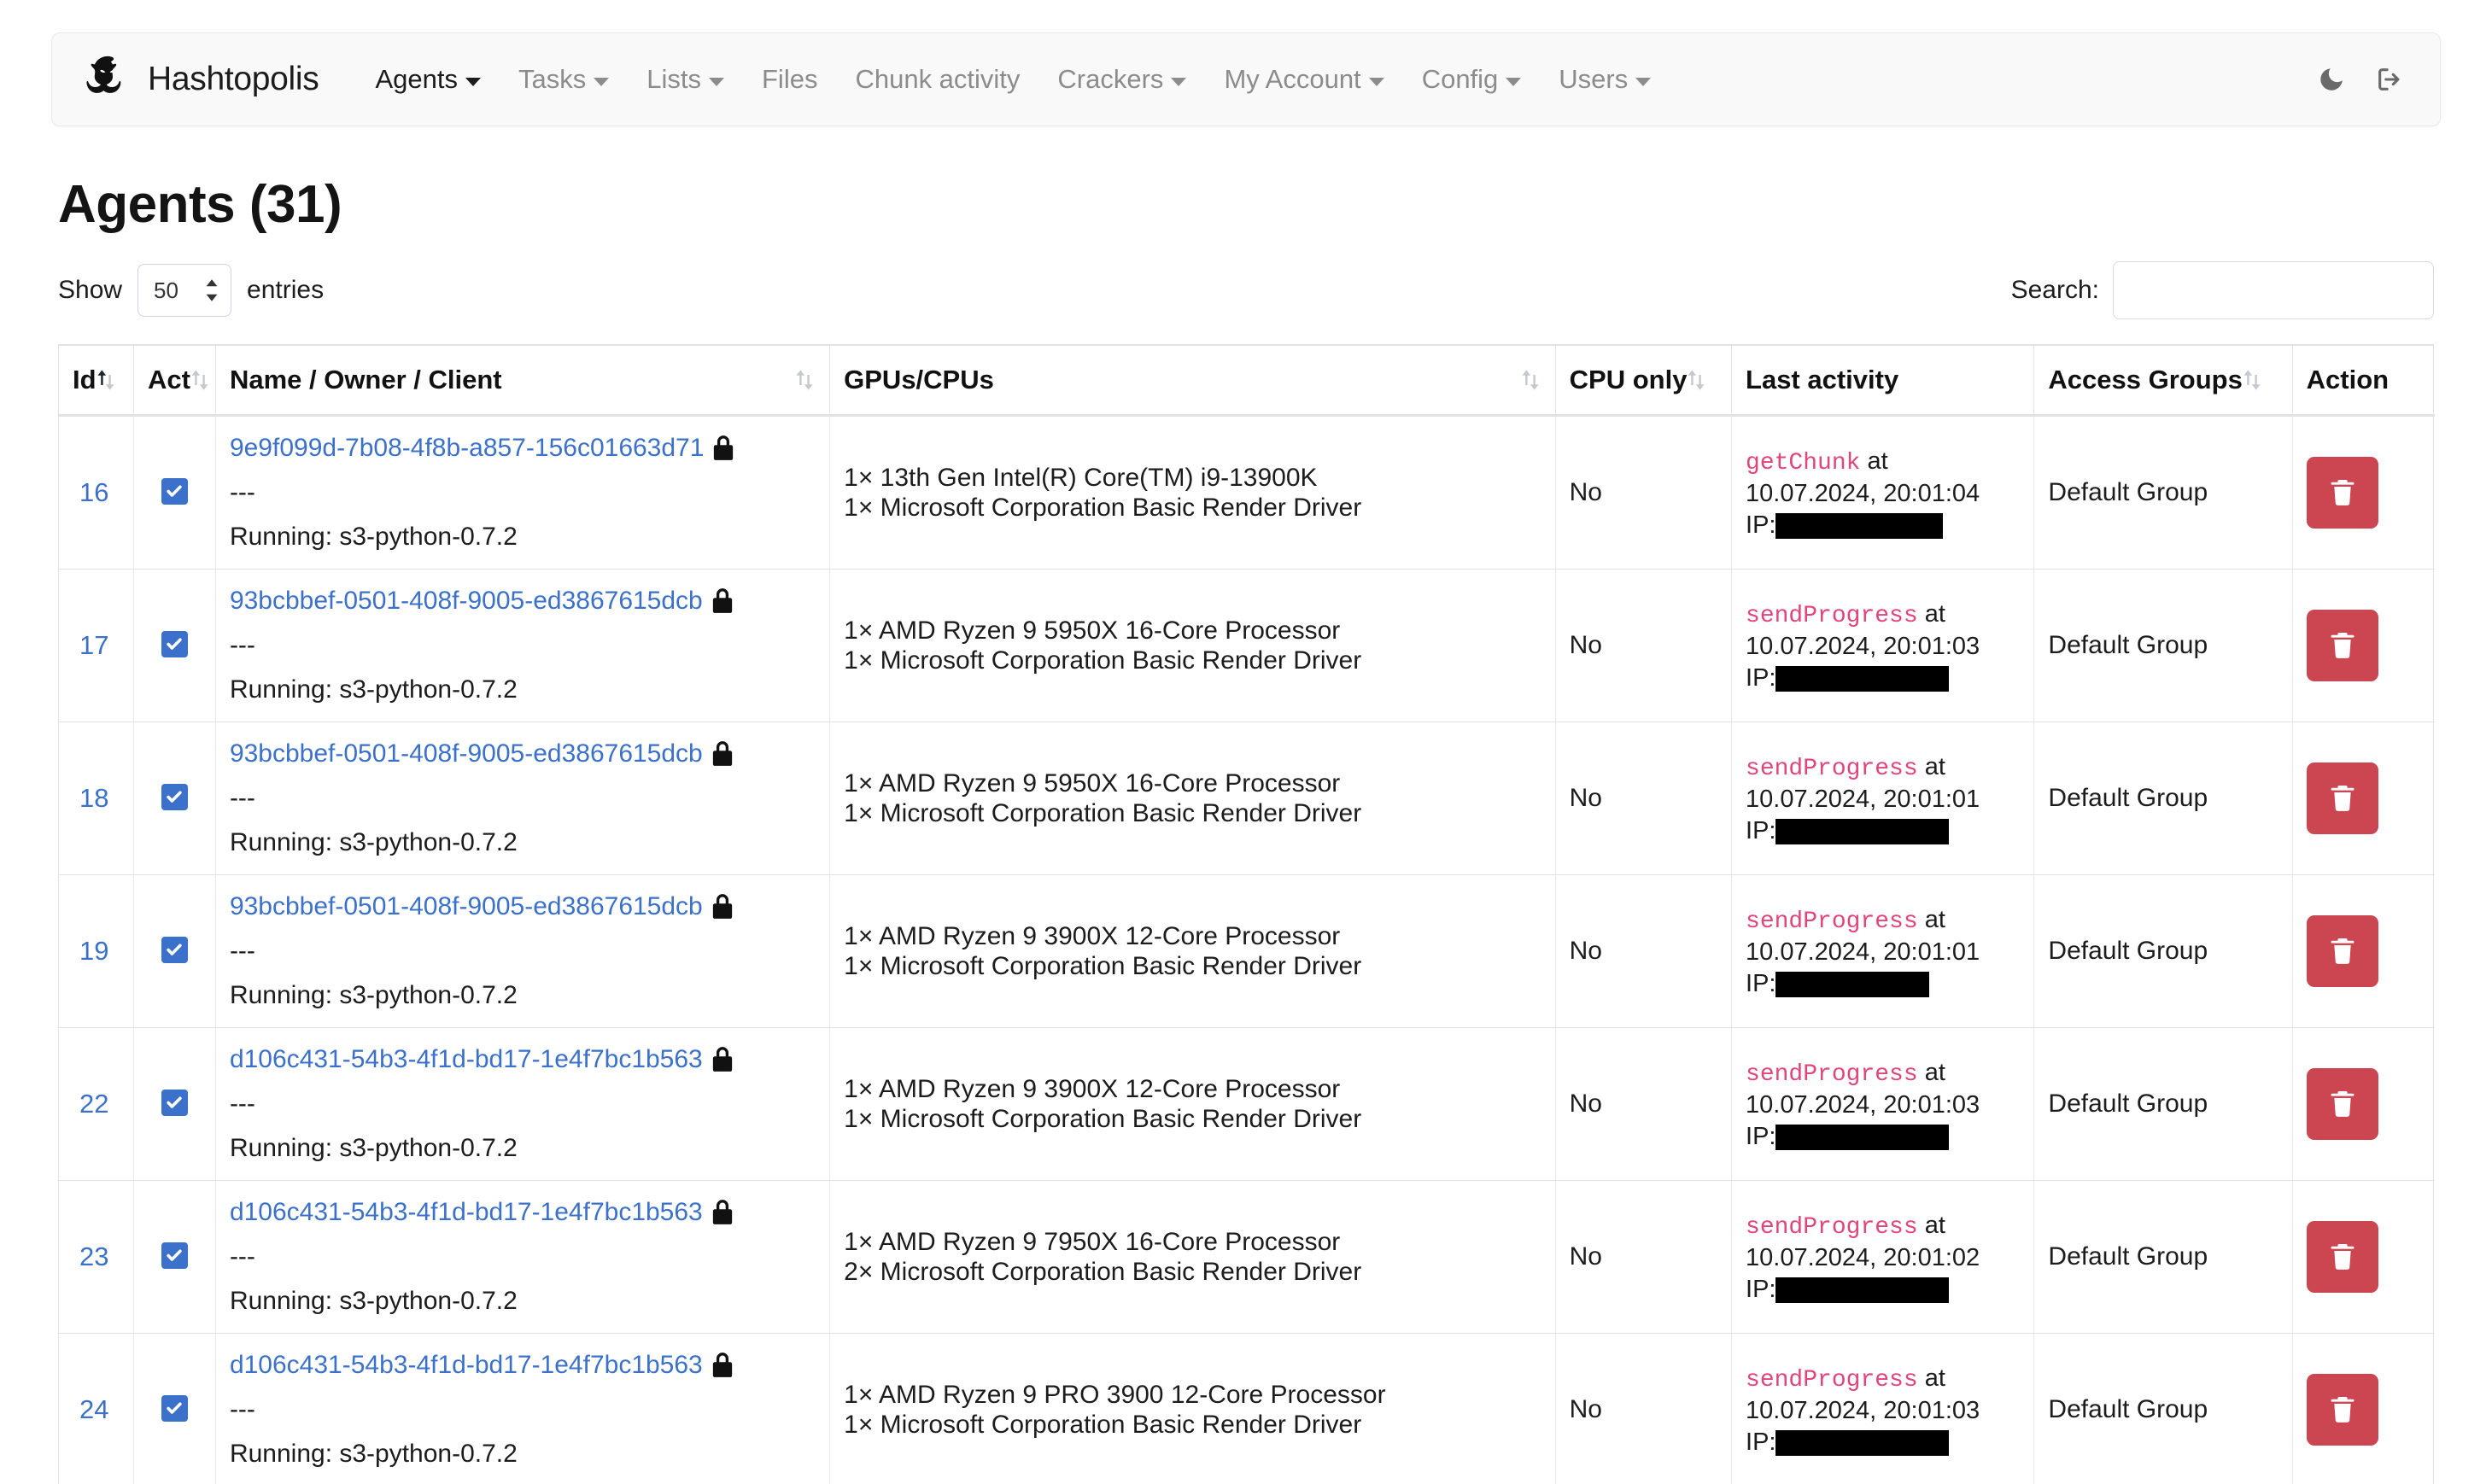  Describe the element at coordinates (97, 1104) in the screenshot. I see `cell-id: 22` at that location.